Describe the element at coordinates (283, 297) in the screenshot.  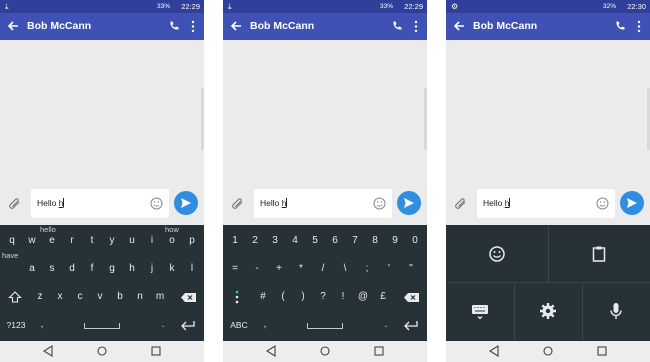
I see `key-open-paren: (` at that location.